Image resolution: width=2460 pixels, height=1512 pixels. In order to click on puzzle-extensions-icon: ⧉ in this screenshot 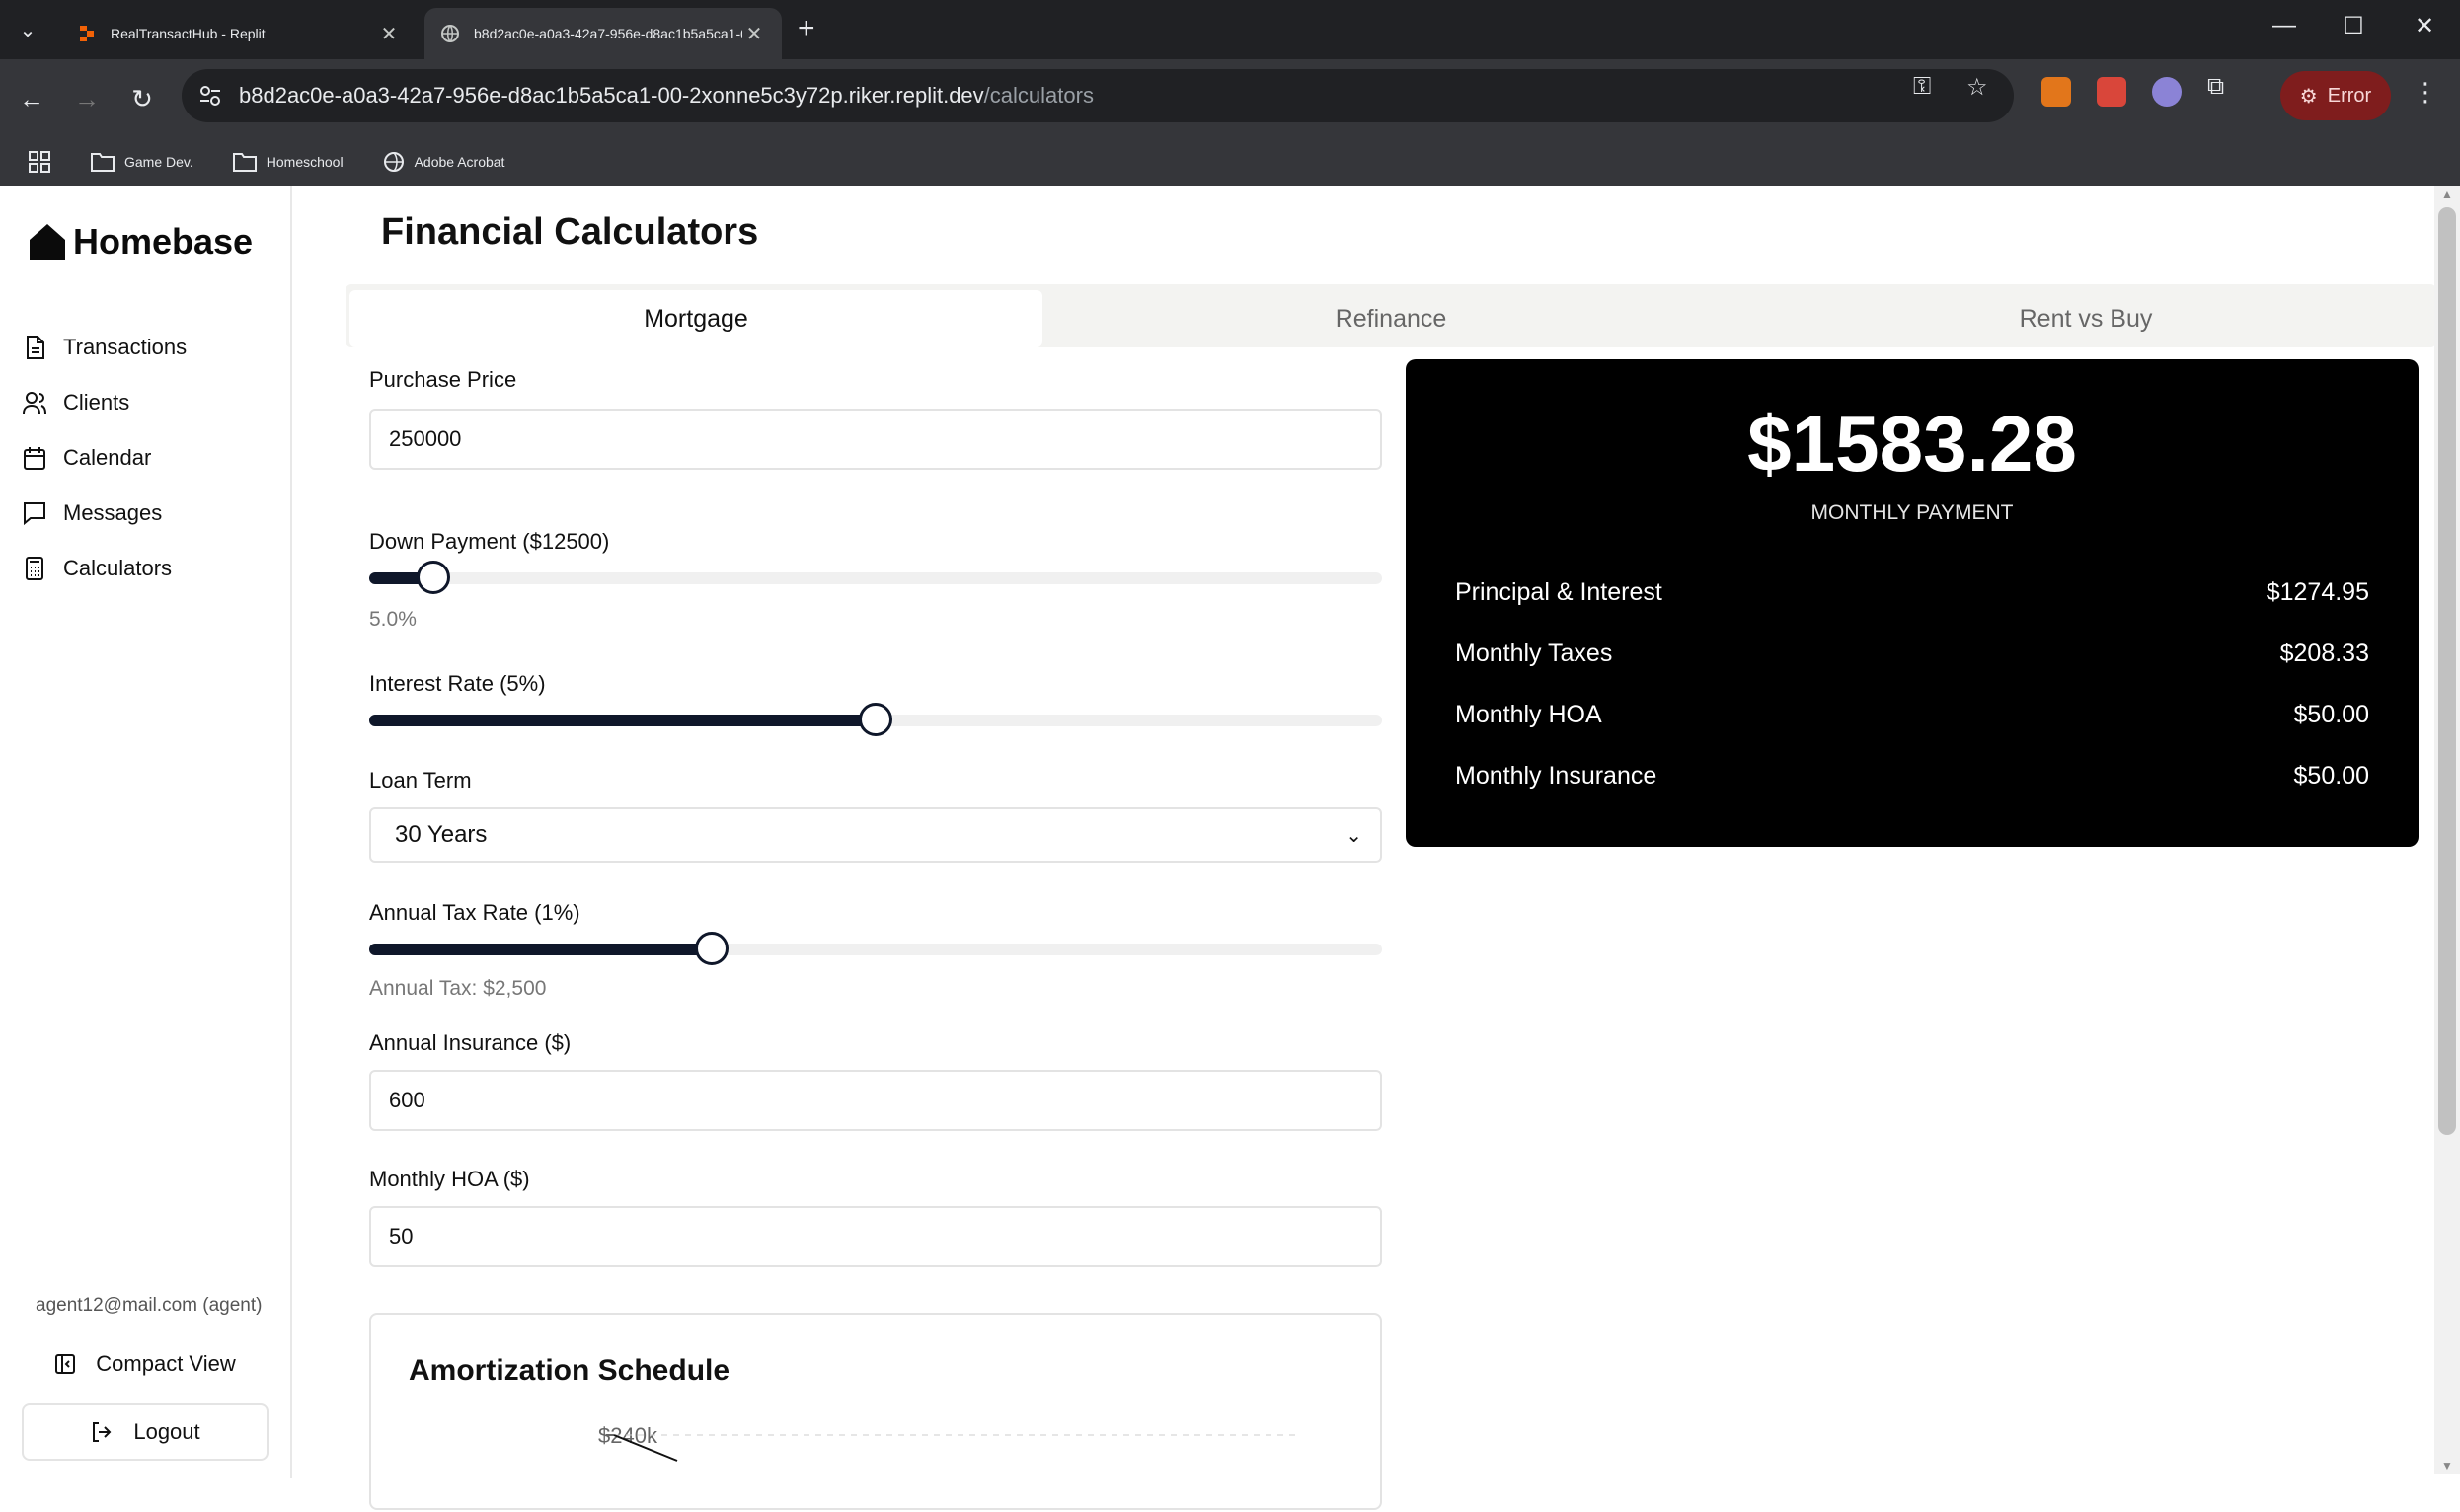, I will do `click(2215, 87)`.